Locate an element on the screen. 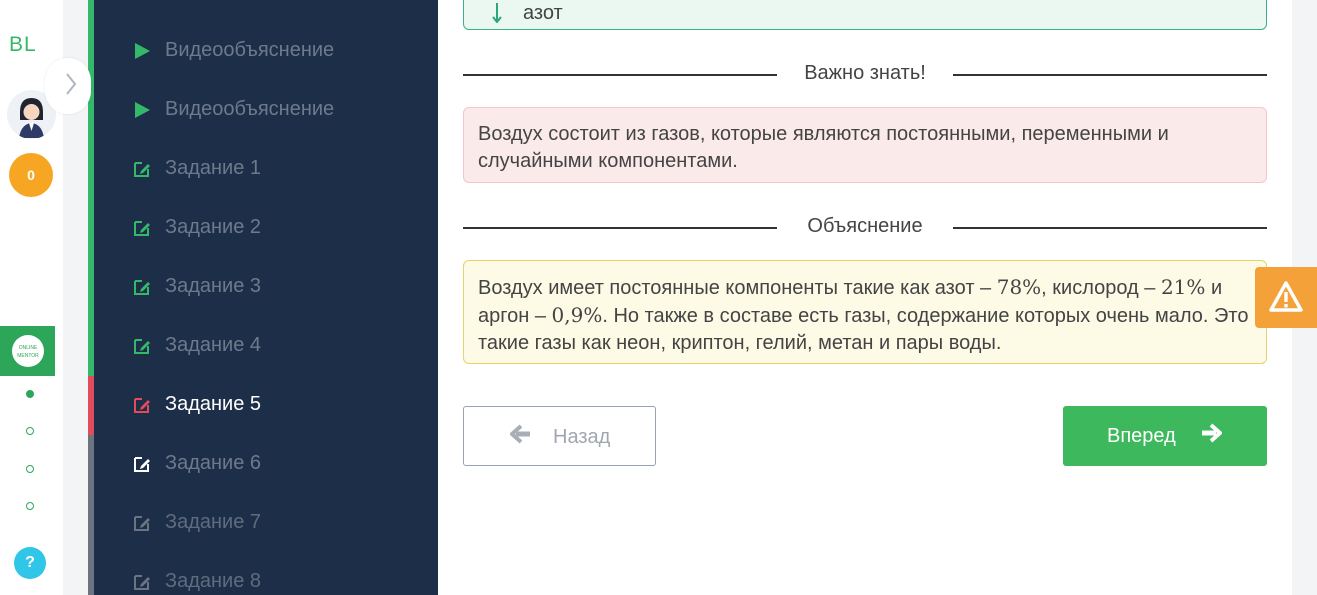 Image resolution: width=1317 pixels, height=595 pixels. argon-value: 0,9% is located at coordinates (577, 315).